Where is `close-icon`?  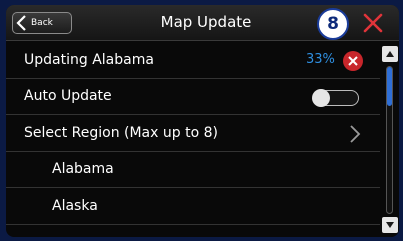
close-icon is located at coordinates (373, 23).